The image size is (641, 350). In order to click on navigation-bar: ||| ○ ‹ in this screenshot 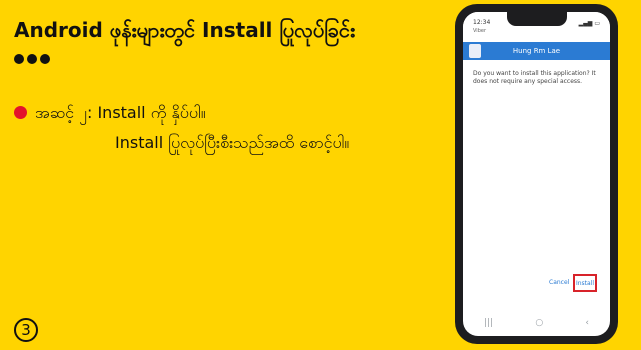, I will do `click(536, 323)`.